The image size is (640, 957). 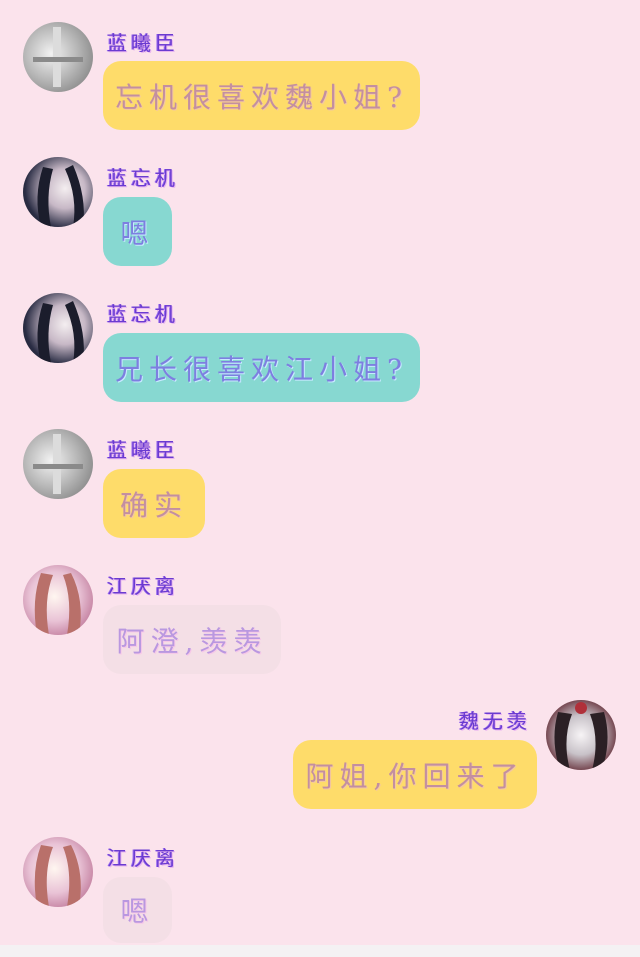 I want to click on sender-name: 魏无羡, so click(x=495, y=721).